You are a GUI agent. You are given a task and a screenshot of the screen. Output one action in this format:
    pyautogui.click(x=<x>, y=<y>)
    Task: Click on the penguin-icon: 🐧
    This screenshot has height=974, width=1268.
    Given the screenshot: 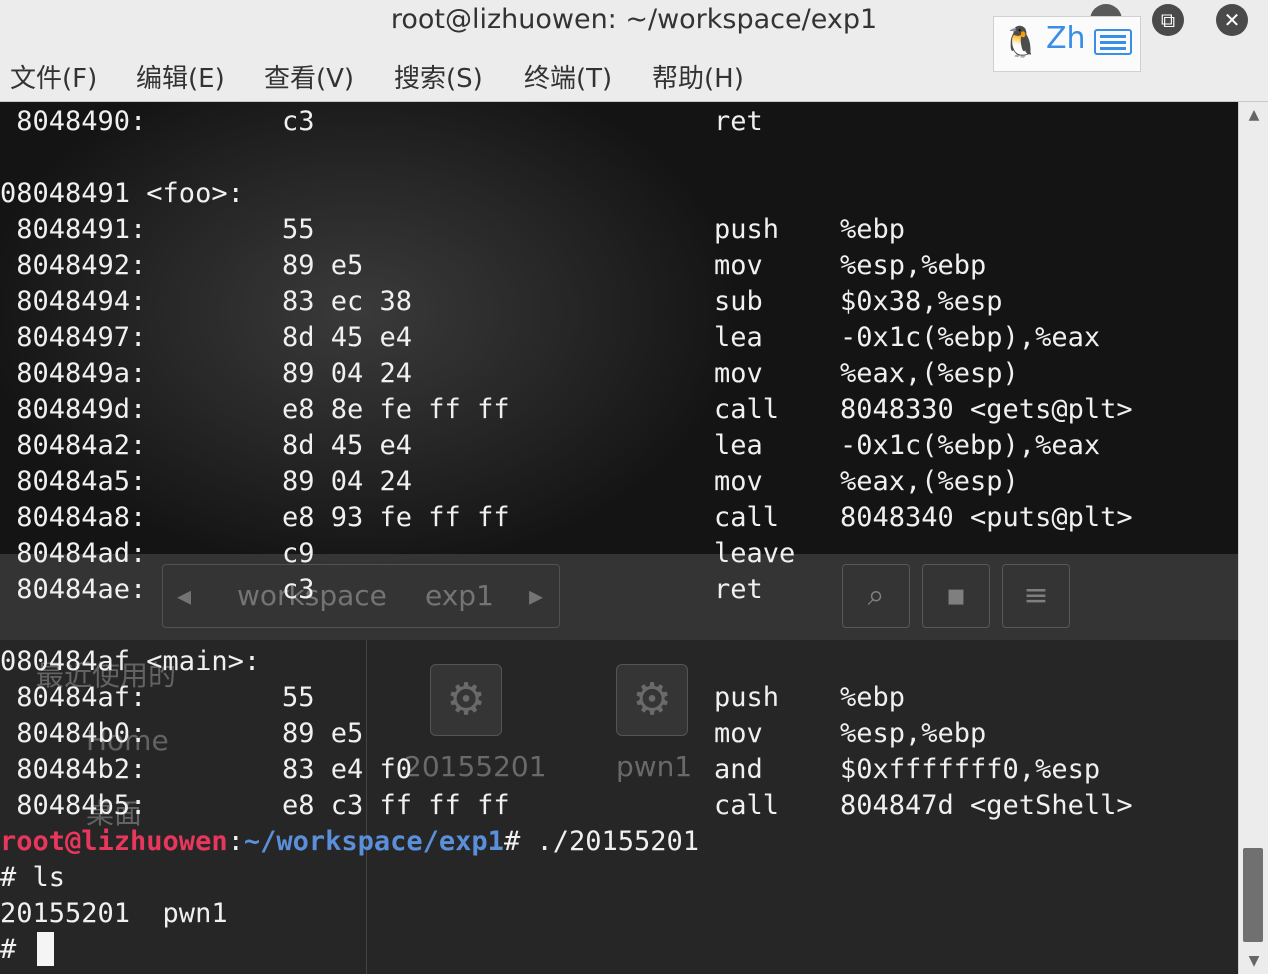 What is the action you would take?
    pyautogui.click(x=1021, y=42)
    